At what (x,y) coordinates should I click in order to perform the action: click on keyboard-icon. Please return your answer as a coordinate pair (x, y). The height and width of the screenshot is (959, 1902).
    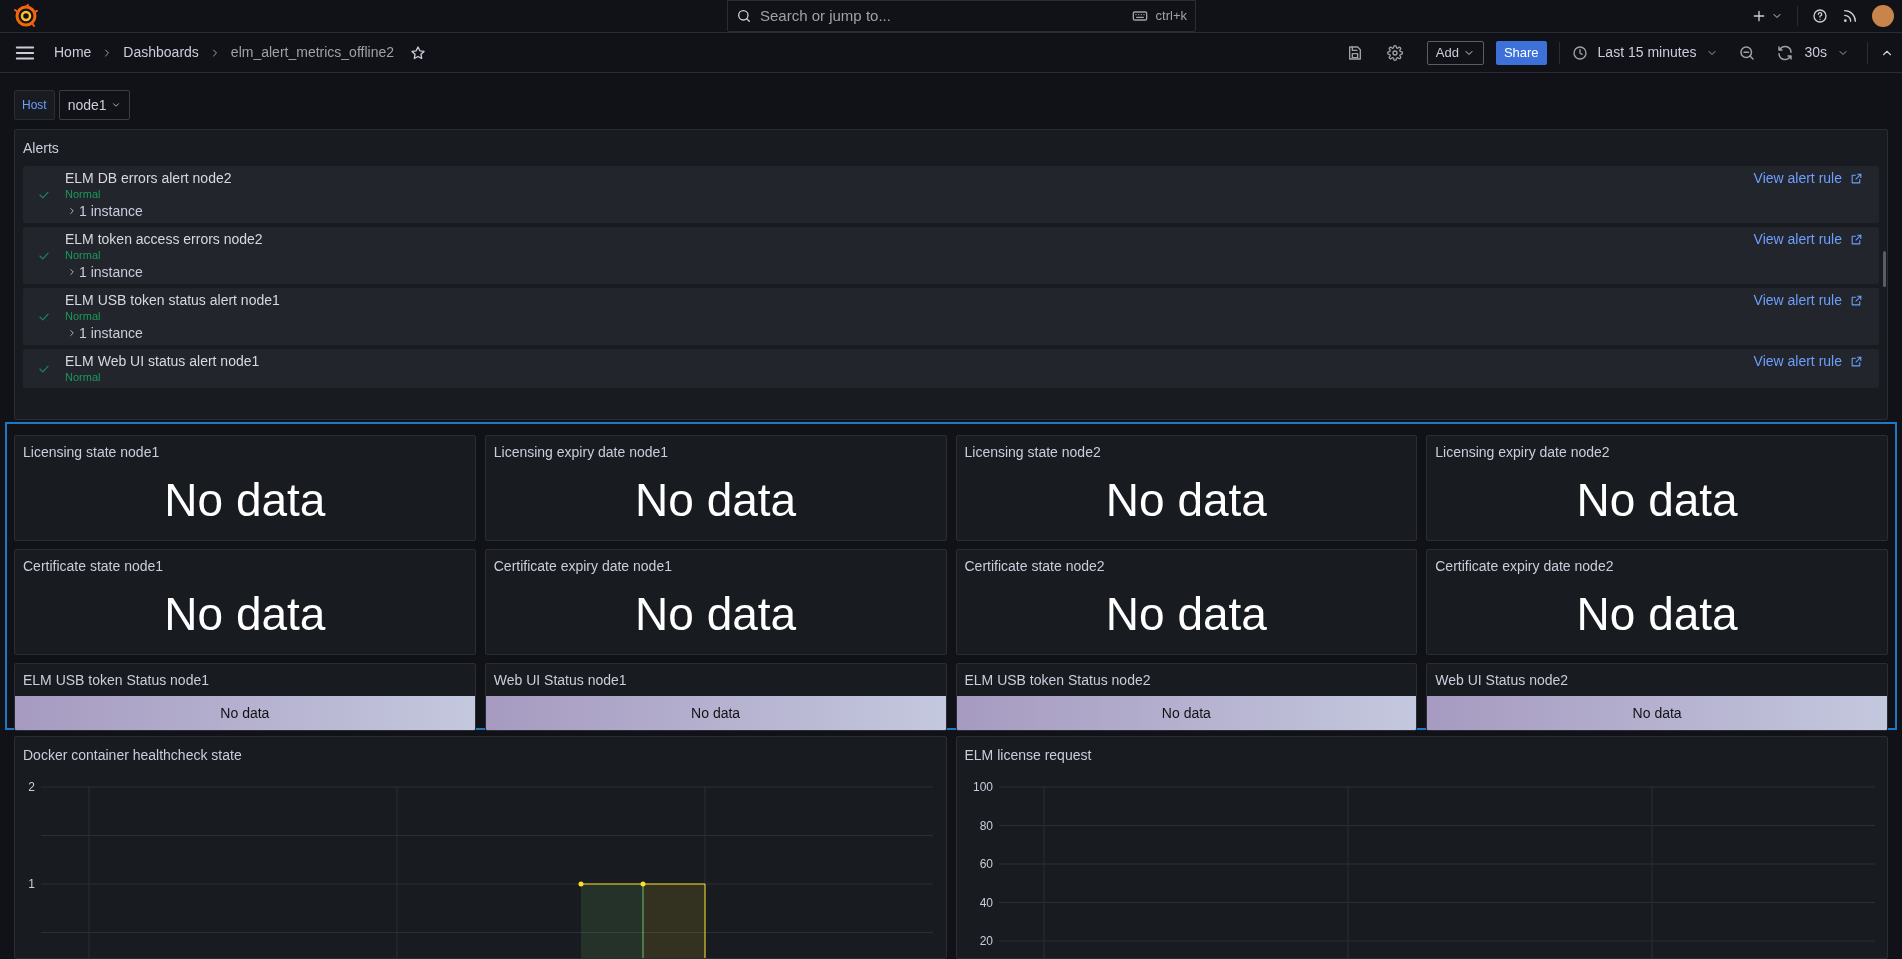
    Looking at the image, I should click on (1139, 16).